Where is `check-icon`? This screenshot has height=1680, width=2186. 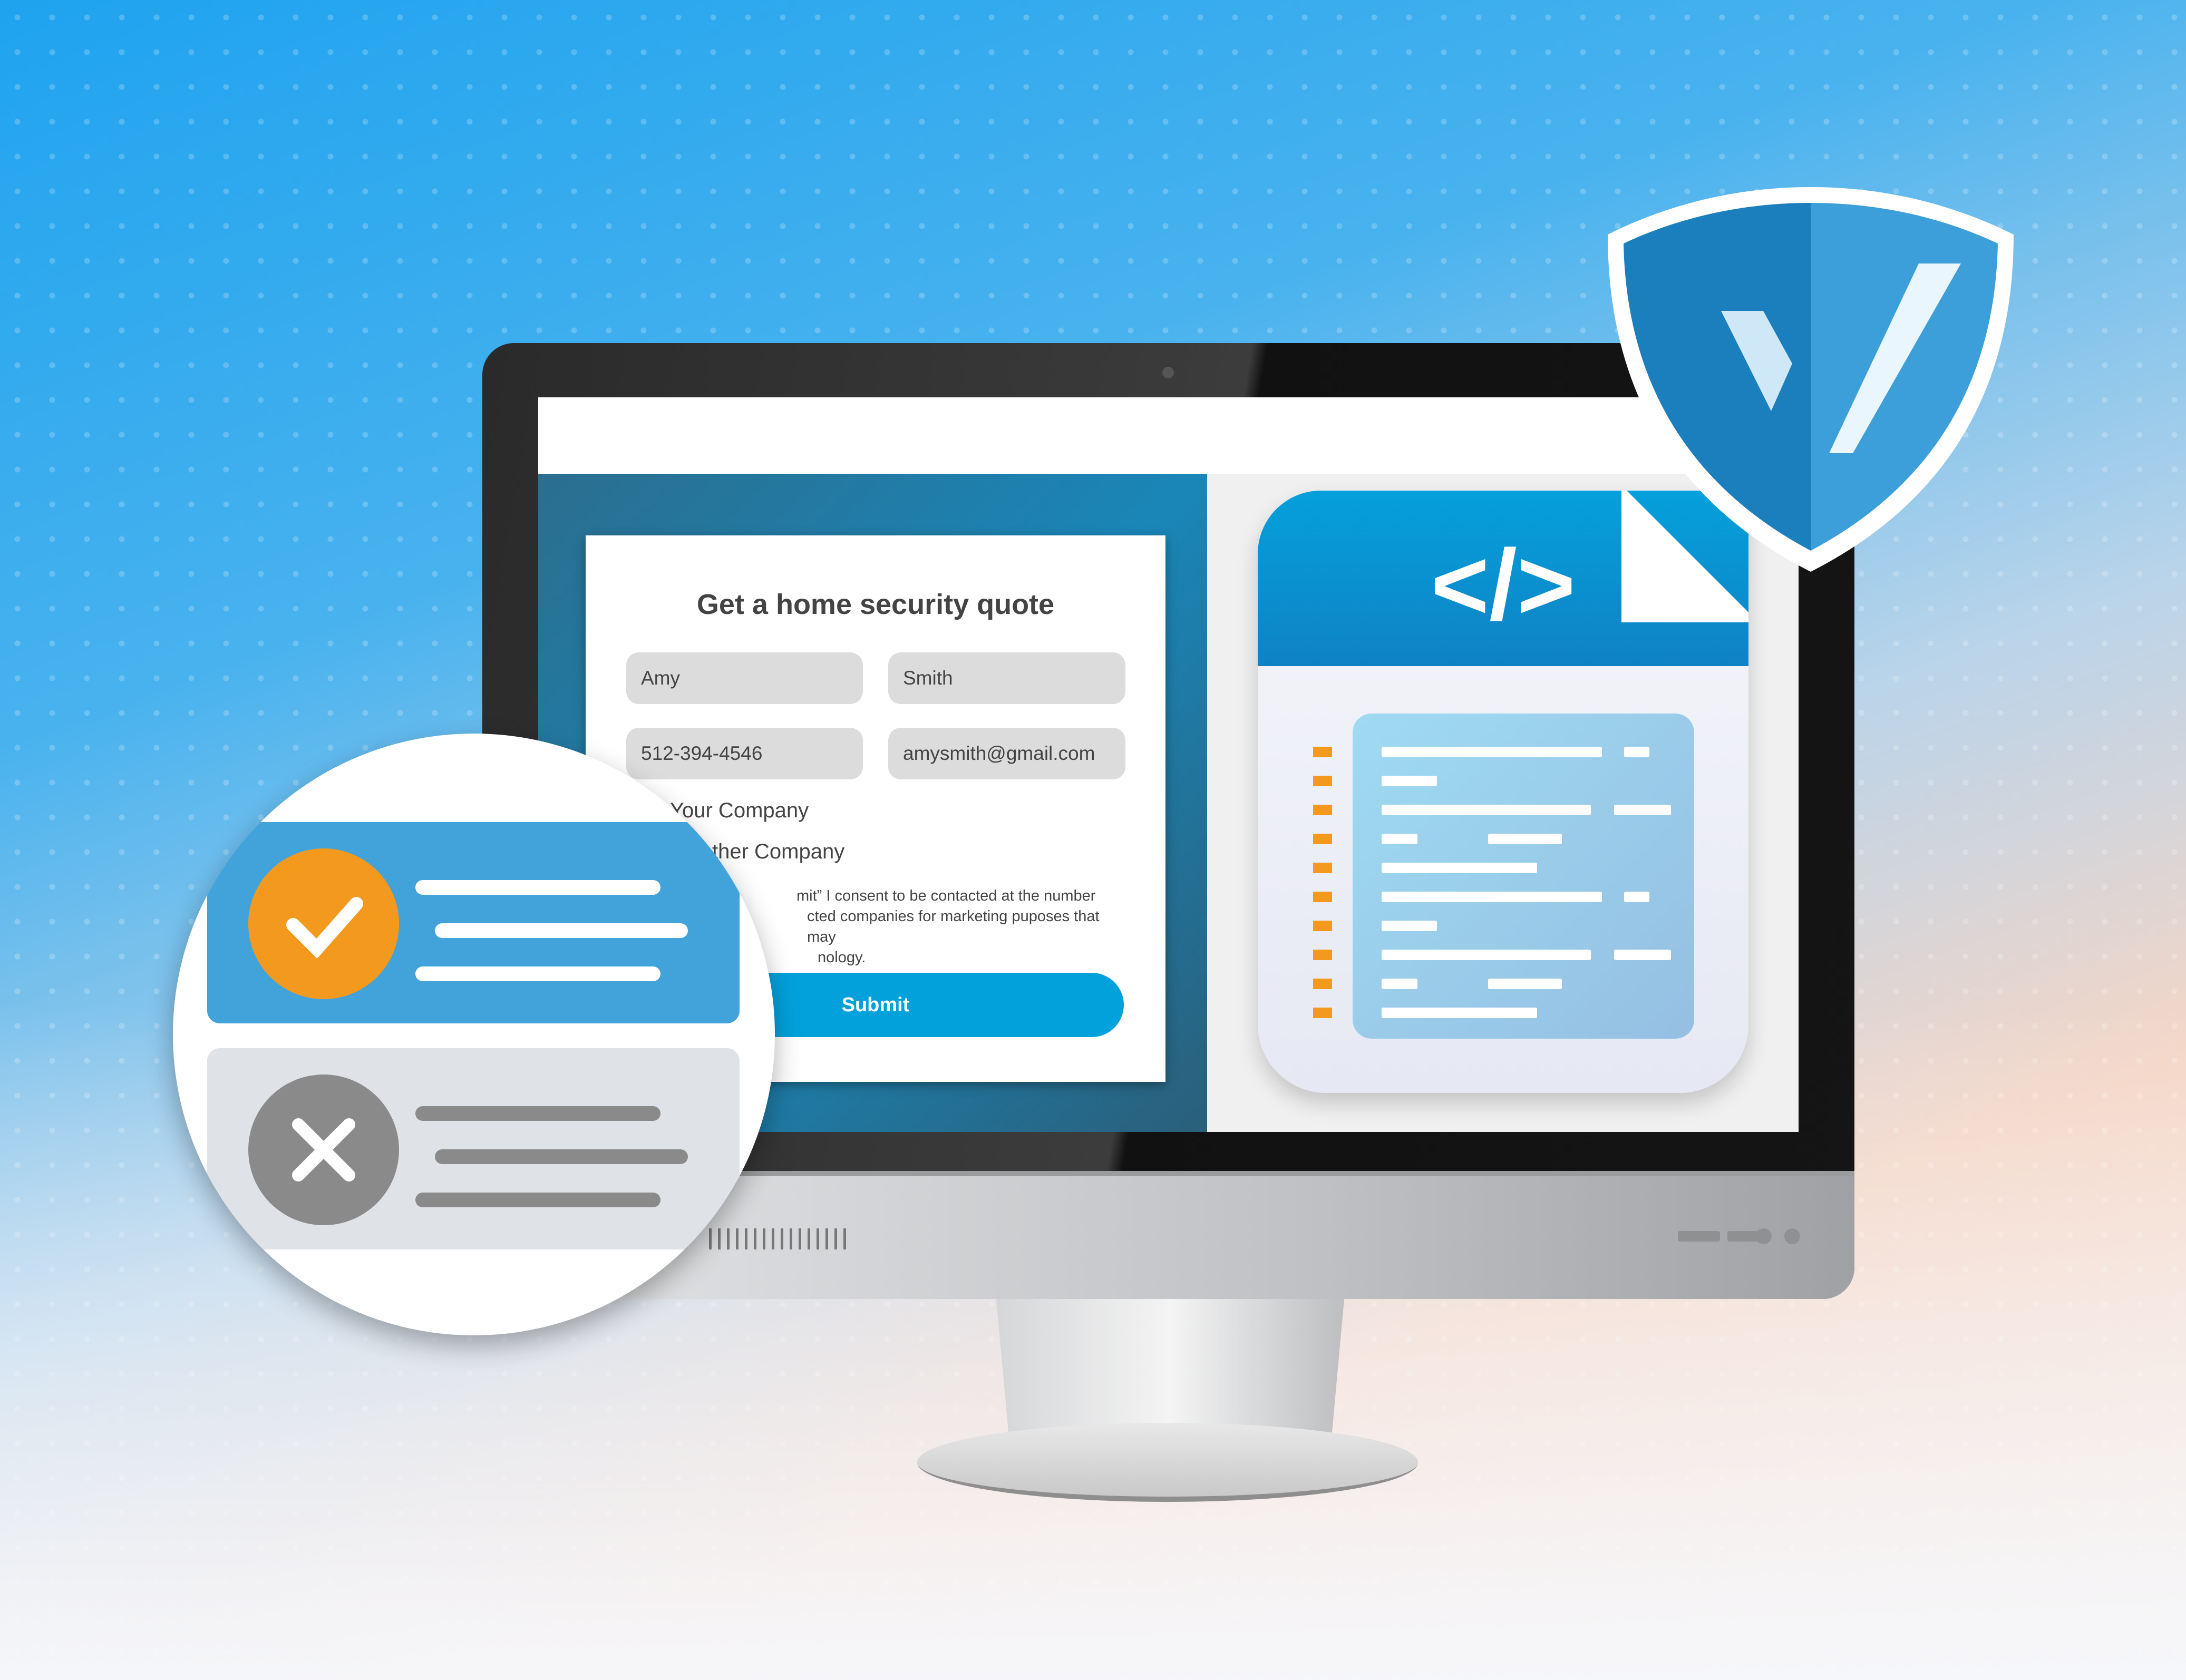
check-icon is located at coordinates (324, 923).